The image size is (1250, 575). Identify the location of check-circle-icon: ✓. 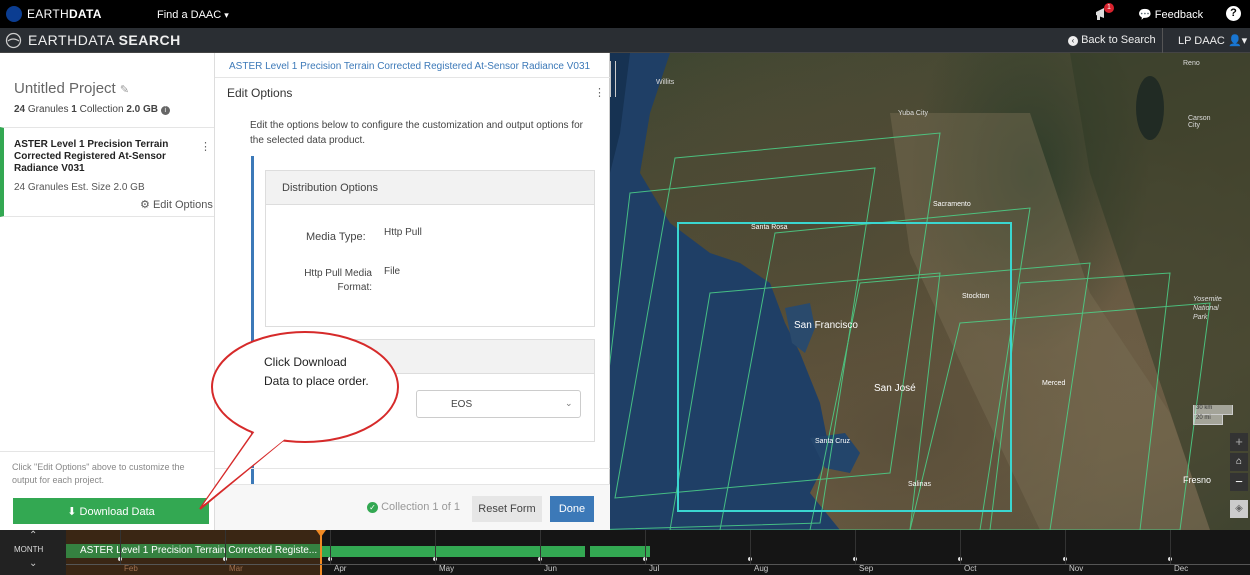
(372, 507).